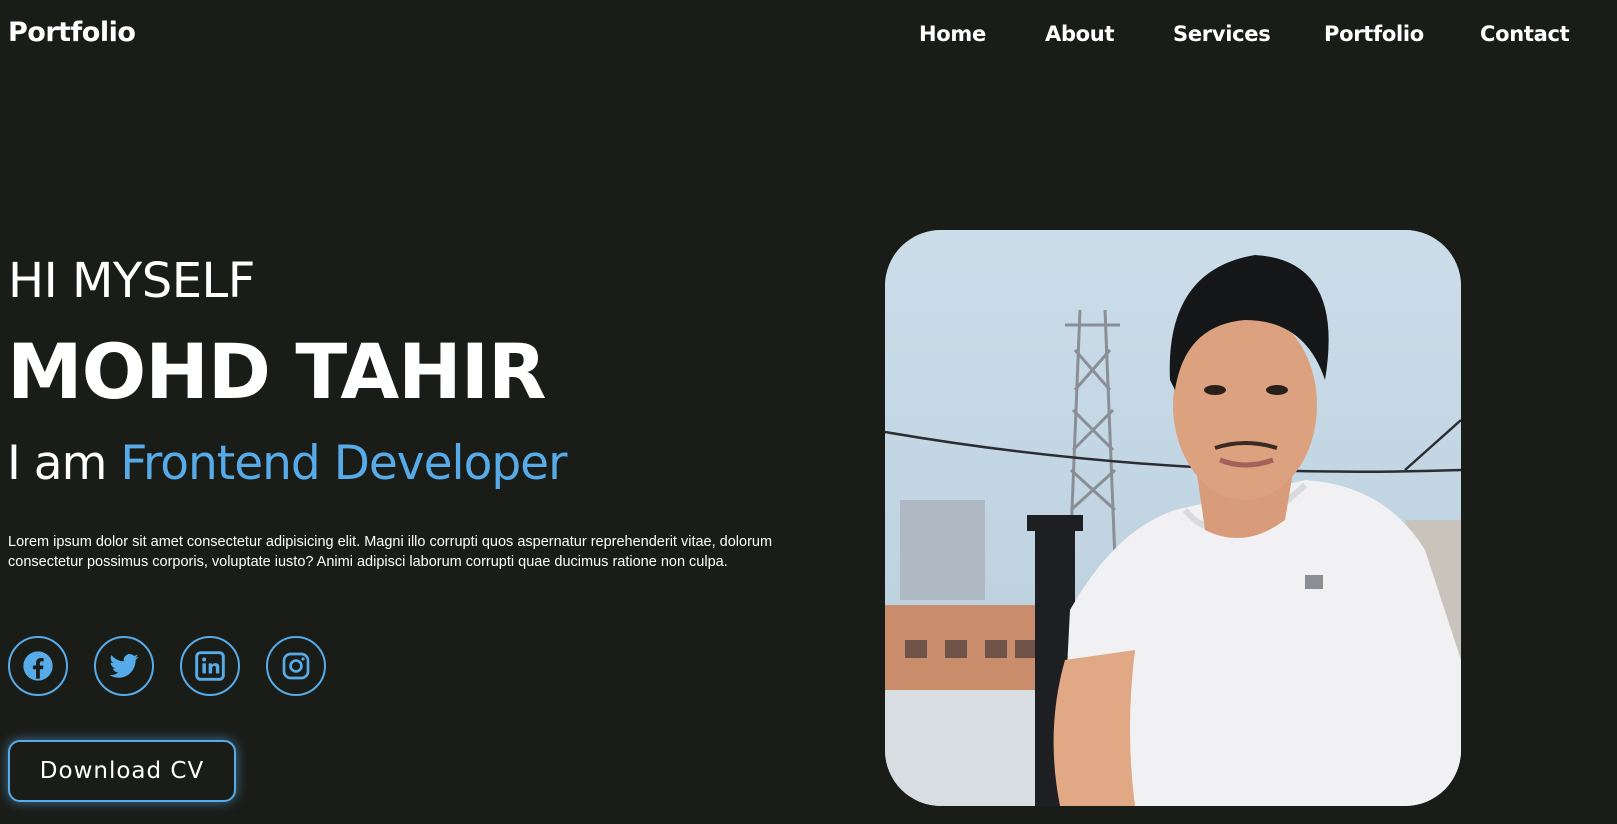 The image size is (1617, 824). What do you see at coordinates (57, 463) in the screenshot?
I see `role-prefix: I am` at bounding box center [57, 463].